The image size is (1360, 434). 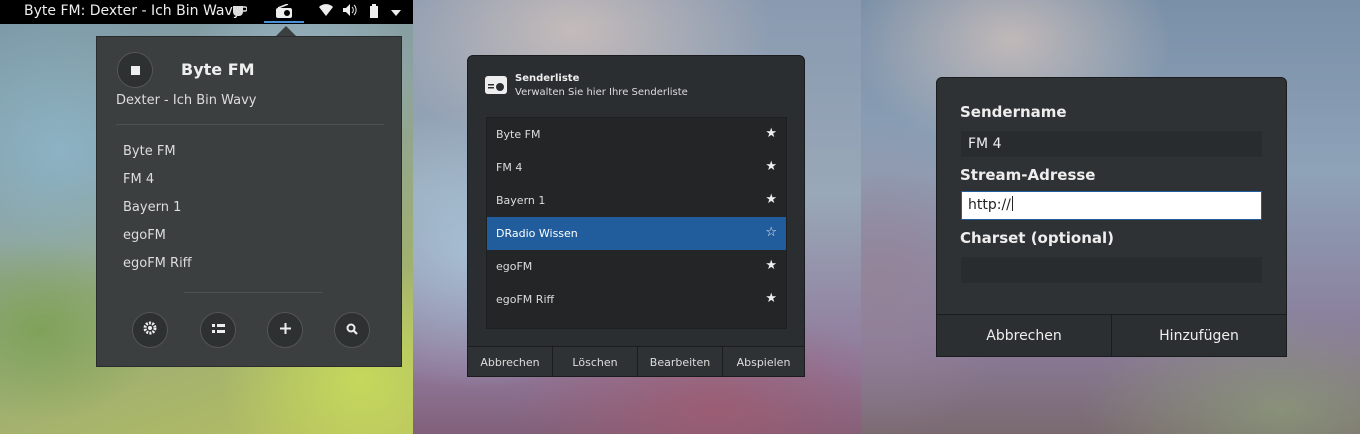 I want to click on stream-address-value: http://, so click(x=989, y=205).